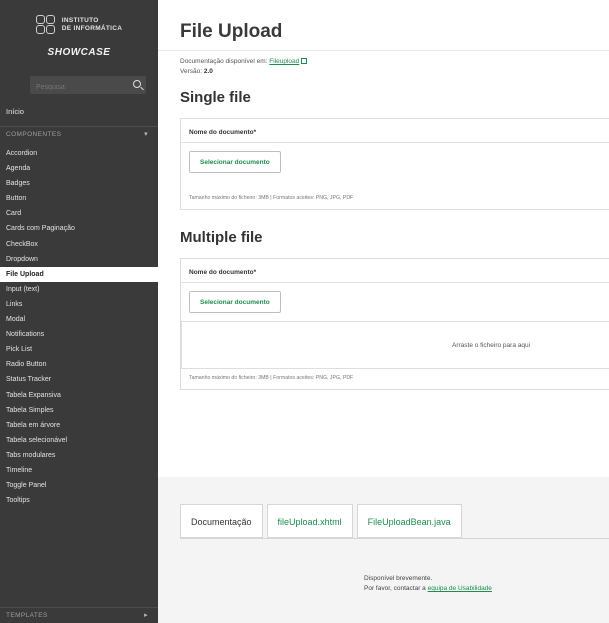 This screenshot has height=623, width=609. Describe the element at coordinates (79, 304) in the screenshot. I see `sidebar-item-links: Links` at that location.